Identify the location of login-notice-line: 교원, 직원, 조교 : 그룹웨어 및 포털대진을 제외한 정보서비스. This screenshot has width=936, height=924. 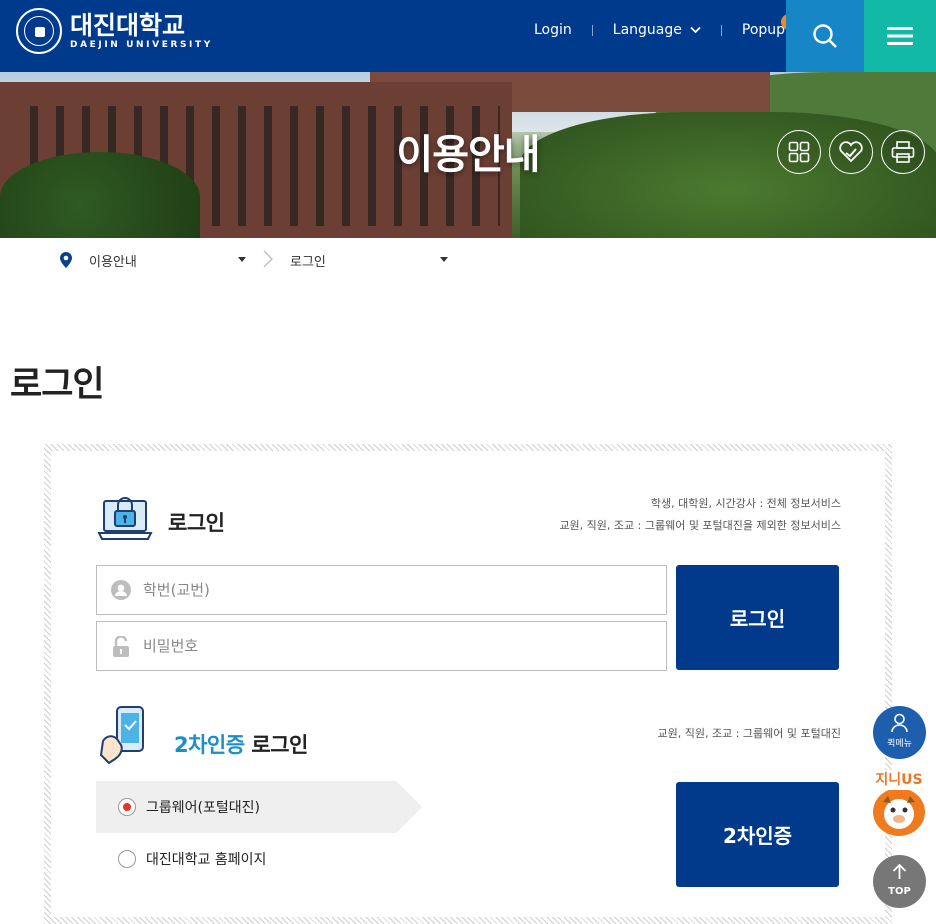
(700, 525).